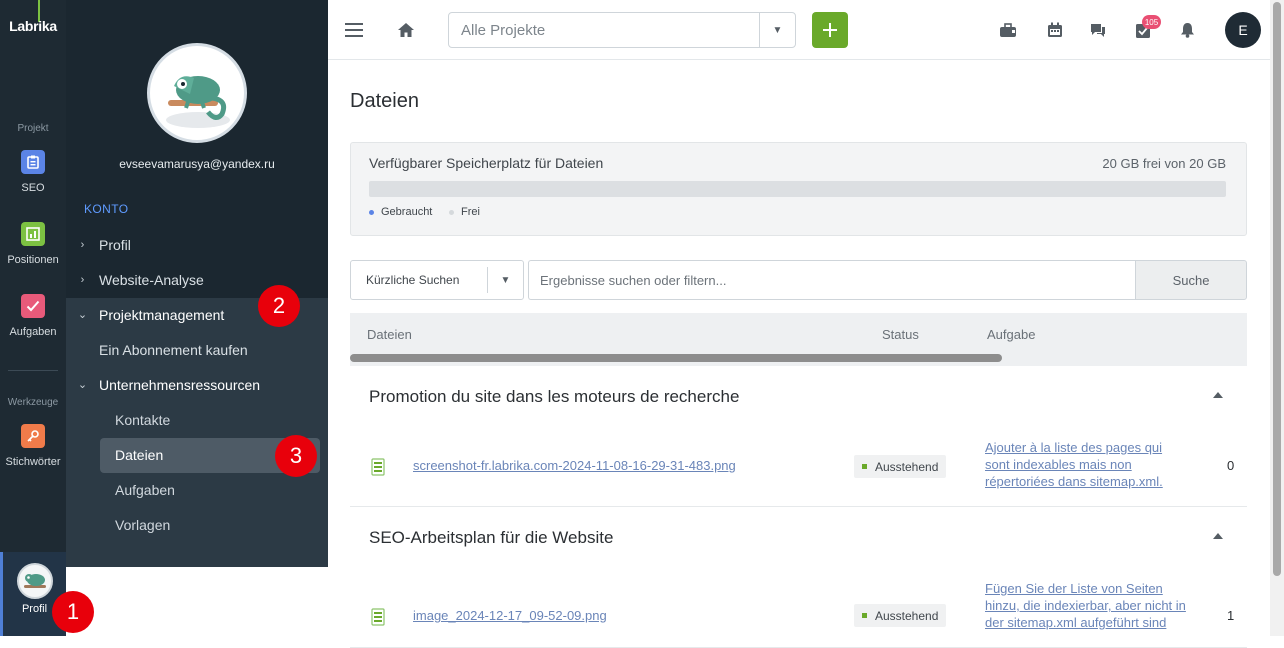 The height and width of the screenshot is (648, 1284). Describe the element at coordinates (198, 102) in the screenshot. I see `chameleon-icon` at that location.